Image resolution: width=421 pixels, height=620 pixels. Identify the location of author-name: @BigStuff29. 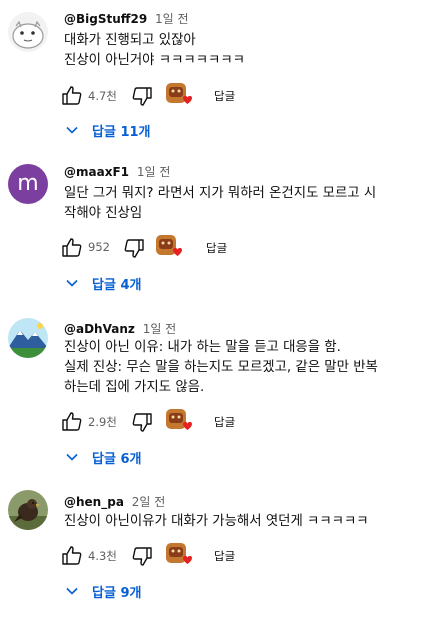
(105, 19).